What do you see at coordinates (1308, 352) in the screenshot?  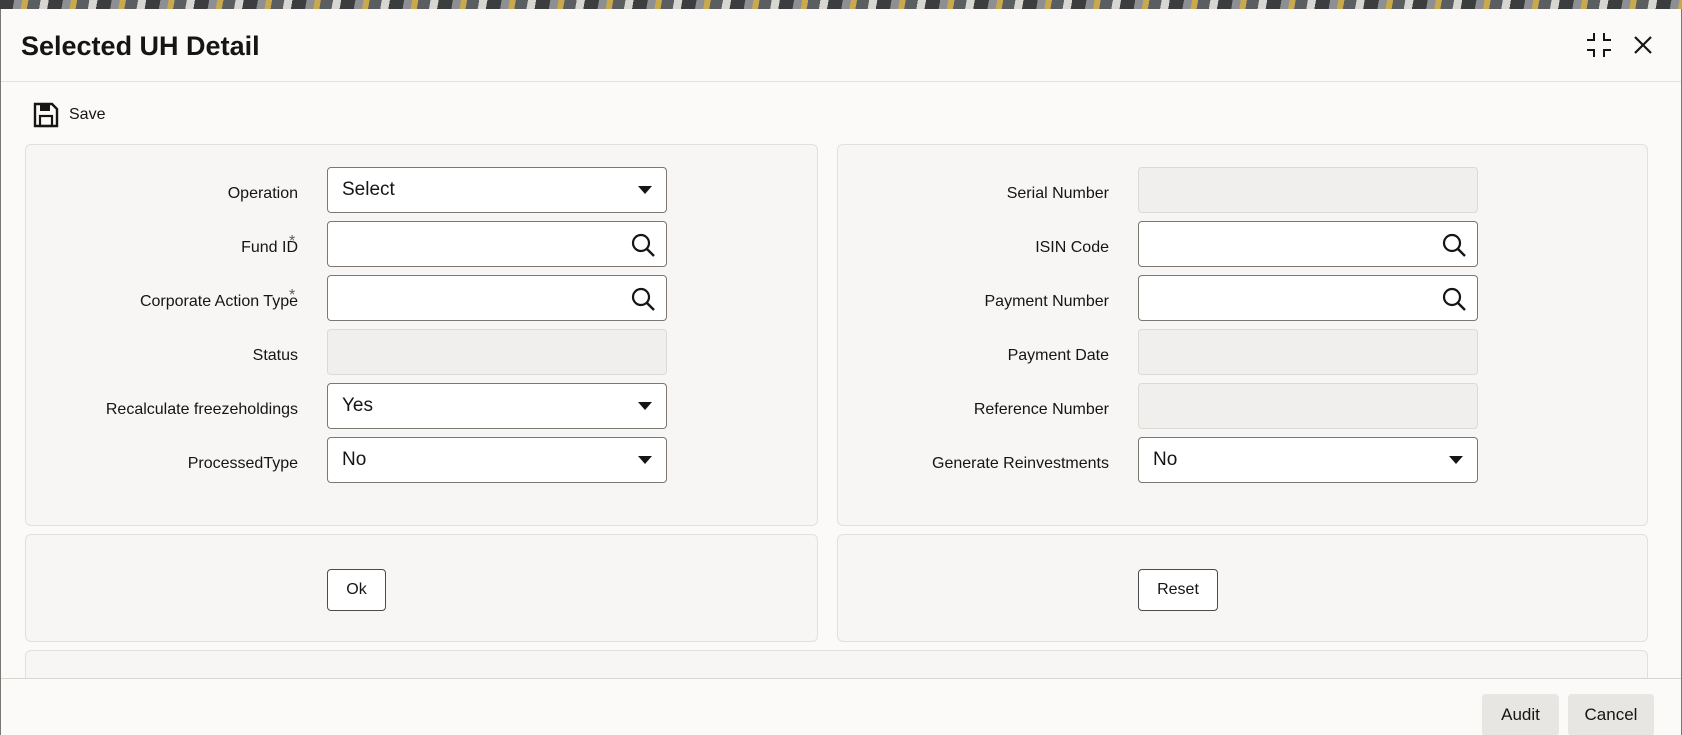 I see `payment-date-field` at bounding box center [1308, 352].